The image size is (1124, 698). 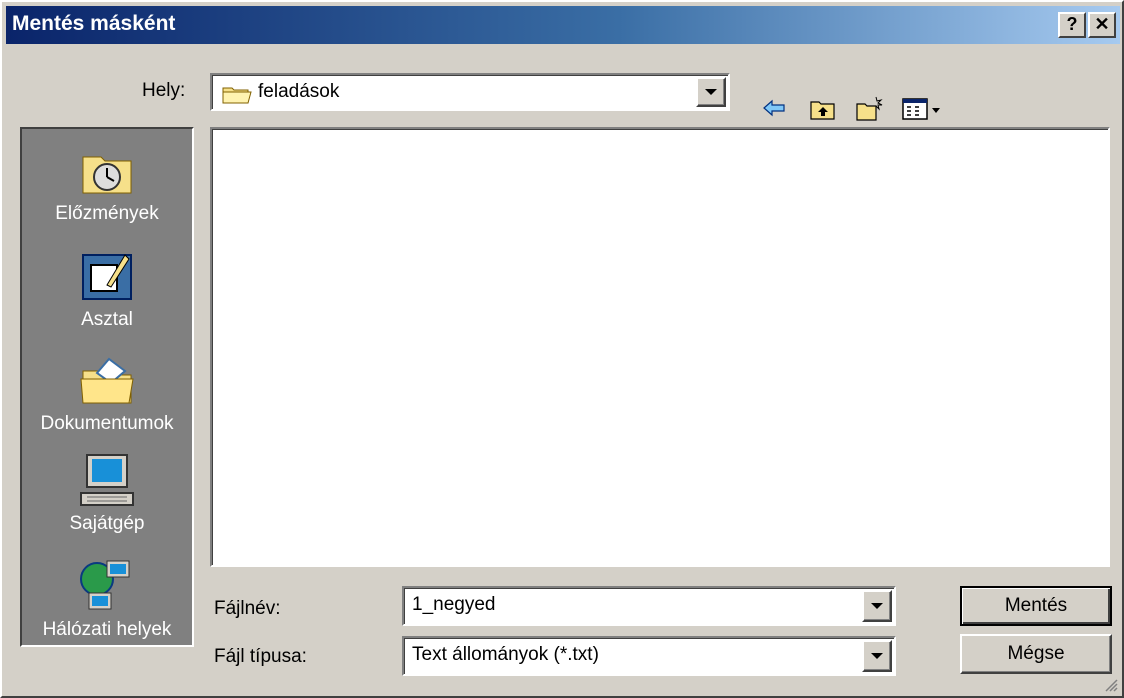 What do you see at coordinates (649, 606) in the screenshot?
I see `filename-combo: 1_negyed` at bounding box center [649, 606].